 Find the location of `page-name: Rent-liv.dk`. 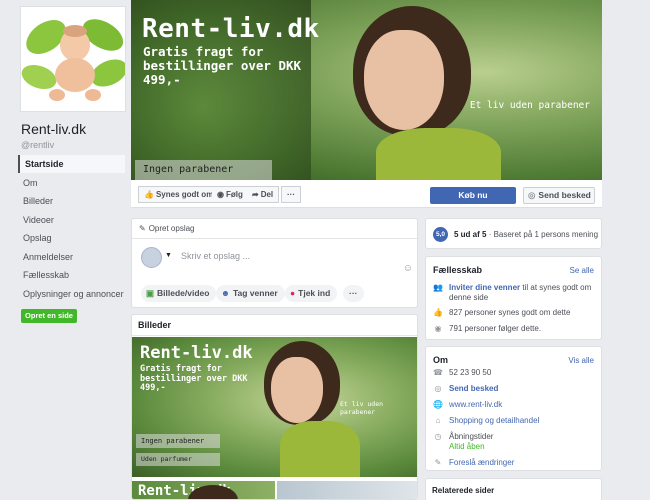

page-name: Rent-liv.dk is located at coordinates (53, 129).